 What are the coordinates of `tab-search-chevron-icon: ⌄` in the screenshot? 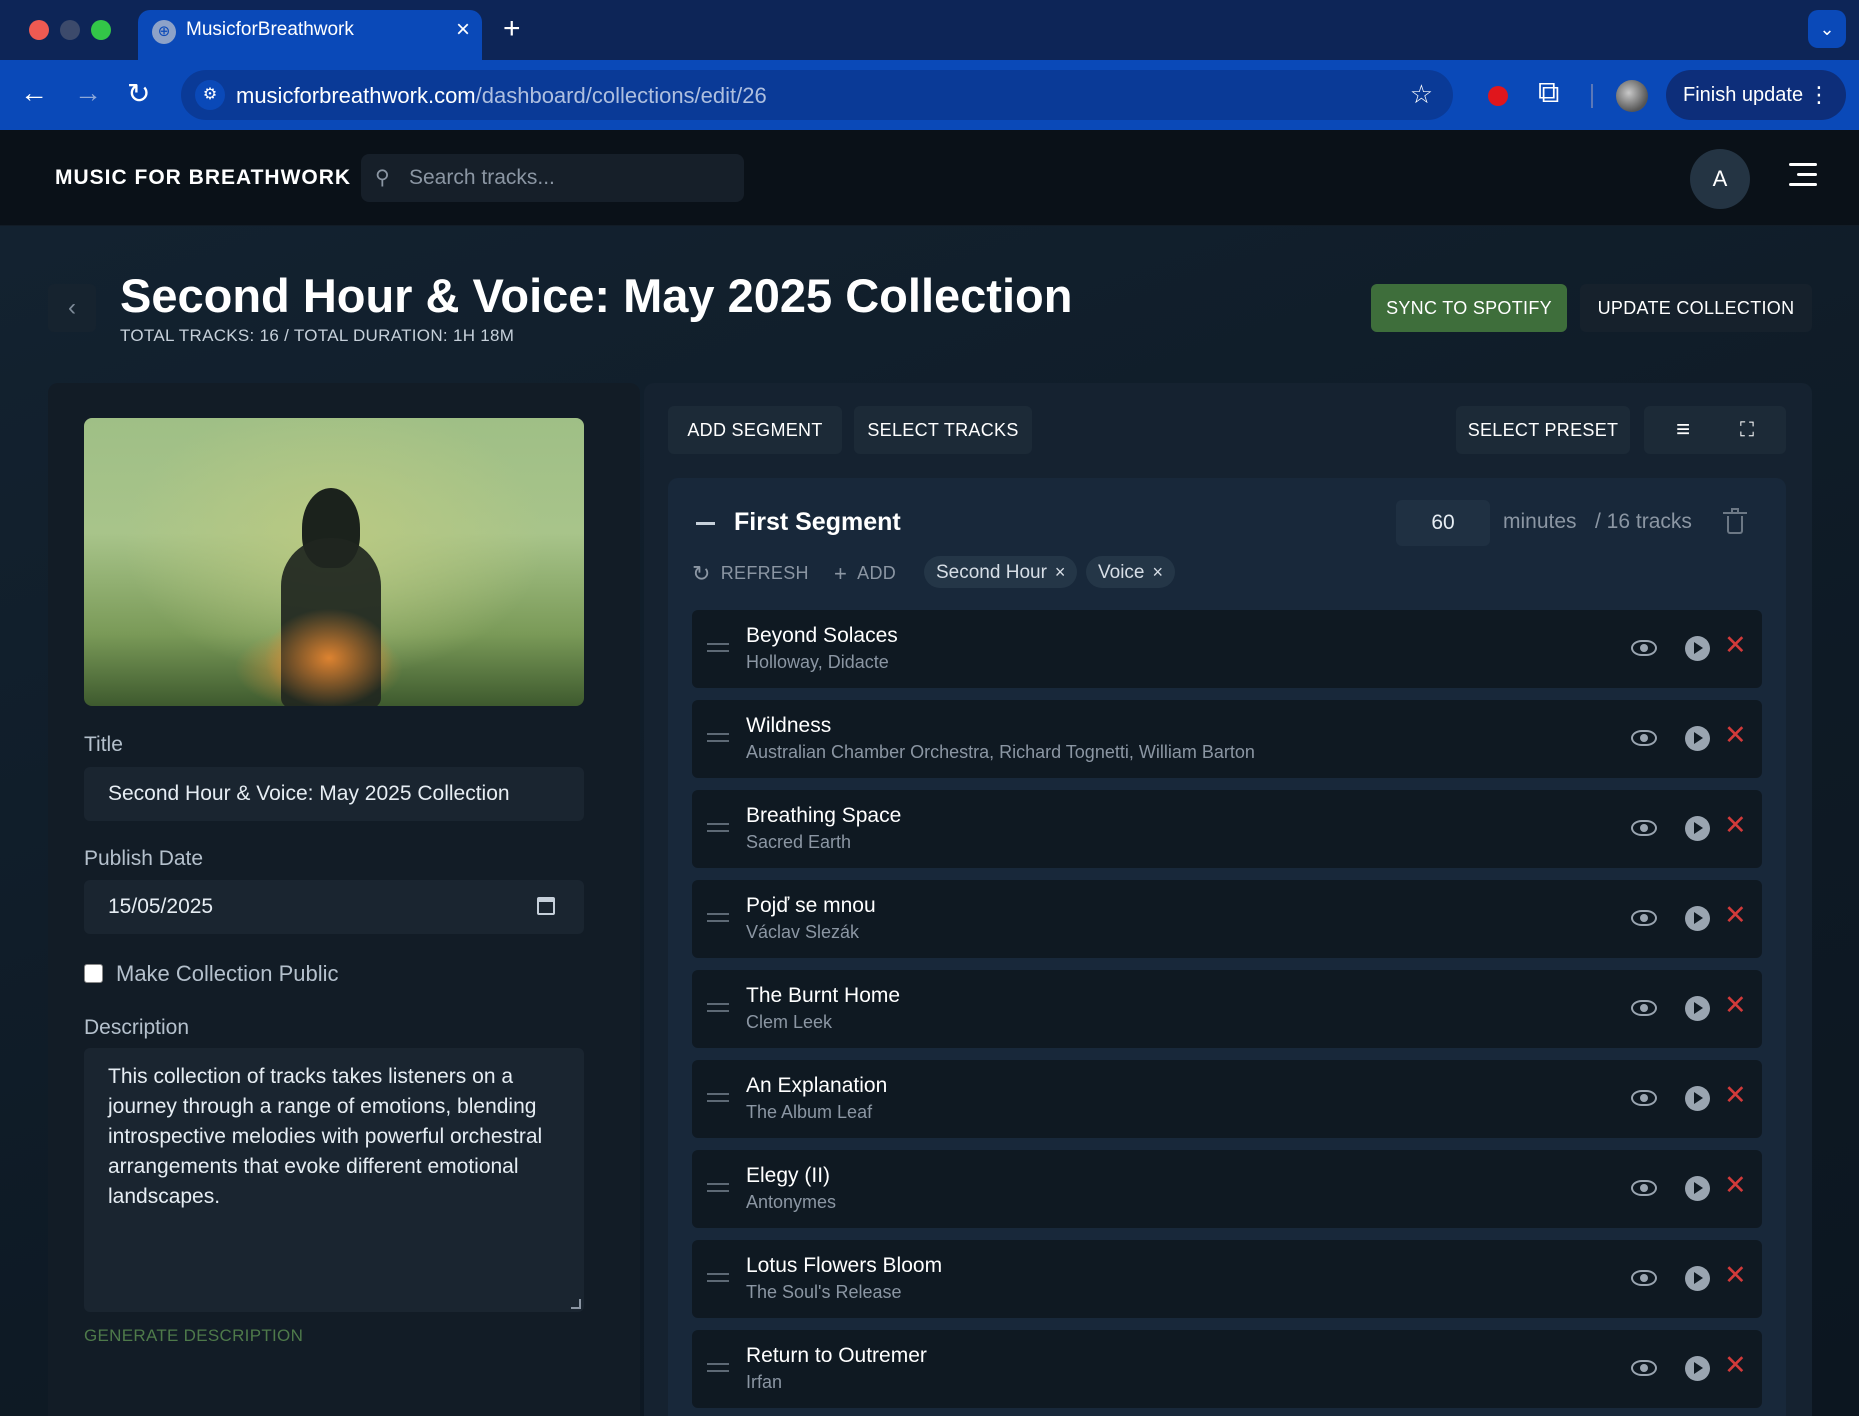 It's located at (1827, 29).